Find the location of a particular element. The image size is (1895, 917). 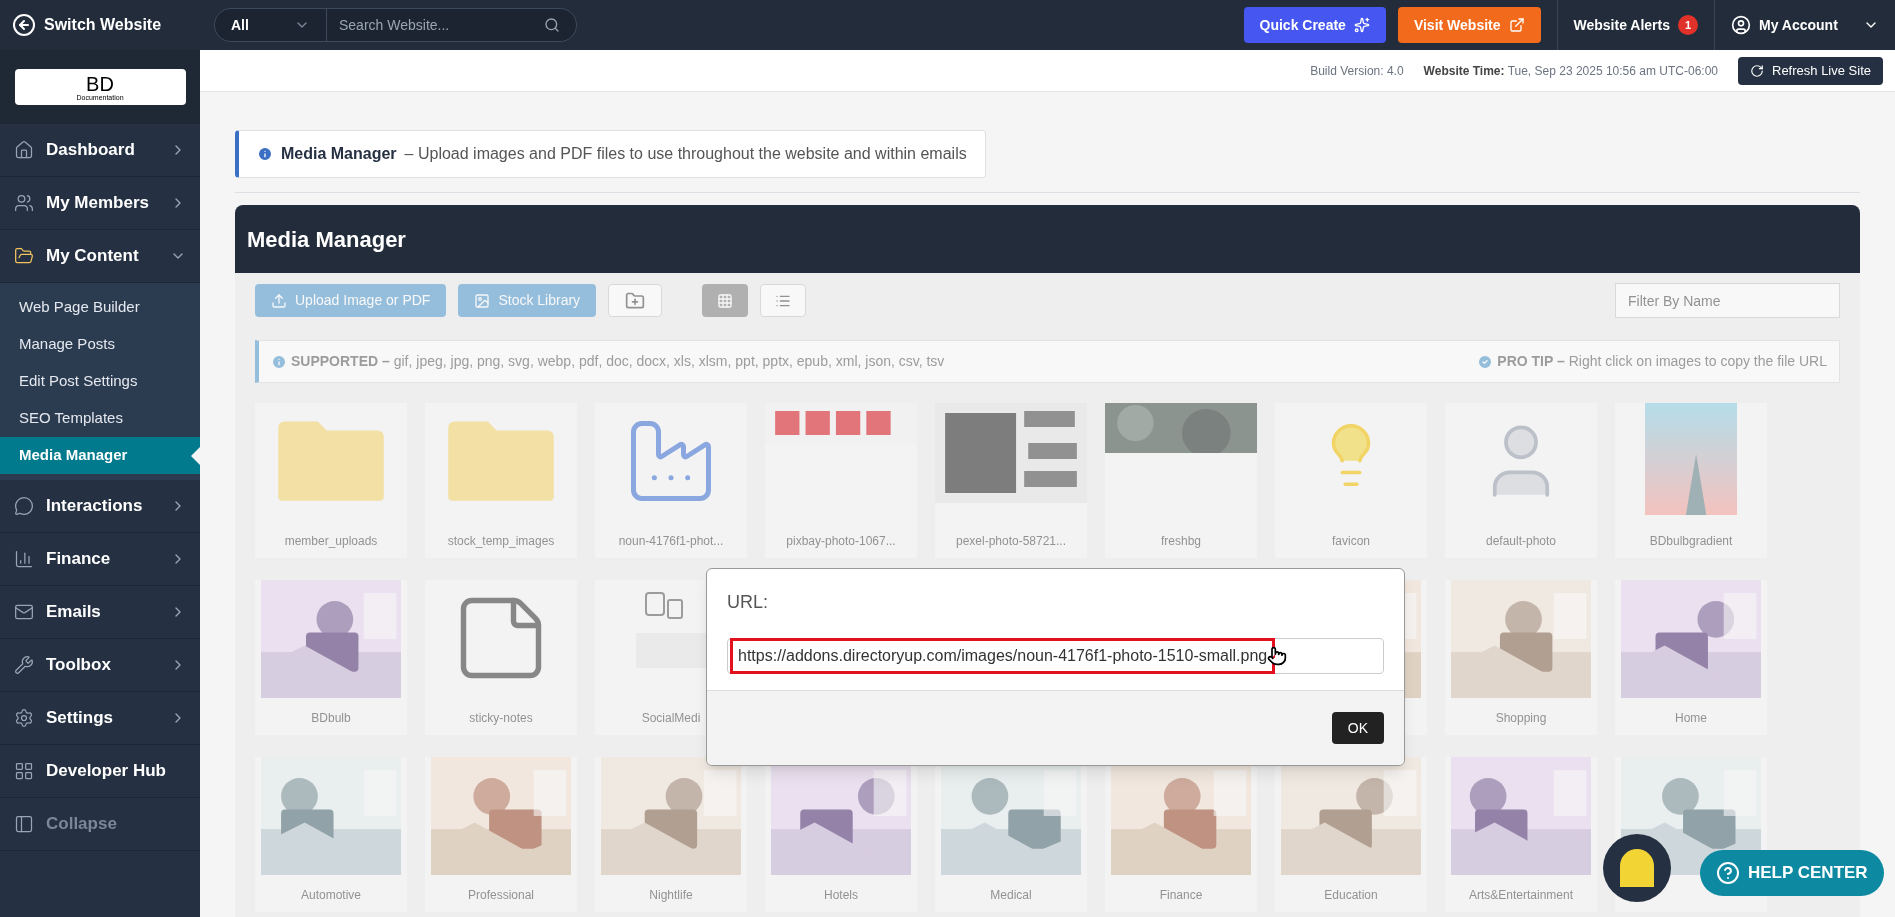

media-tile: Education is located at coordinates (1351, 834).